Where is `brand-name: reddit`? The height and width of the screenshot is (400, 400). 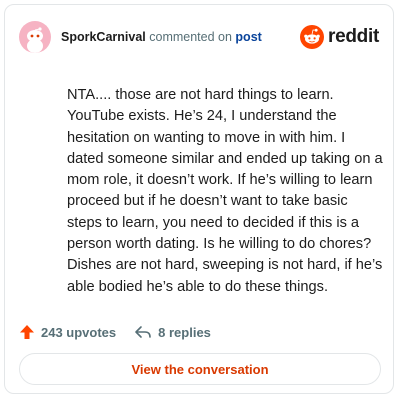 brand-name: reddit is located at coordinates (353, 36).